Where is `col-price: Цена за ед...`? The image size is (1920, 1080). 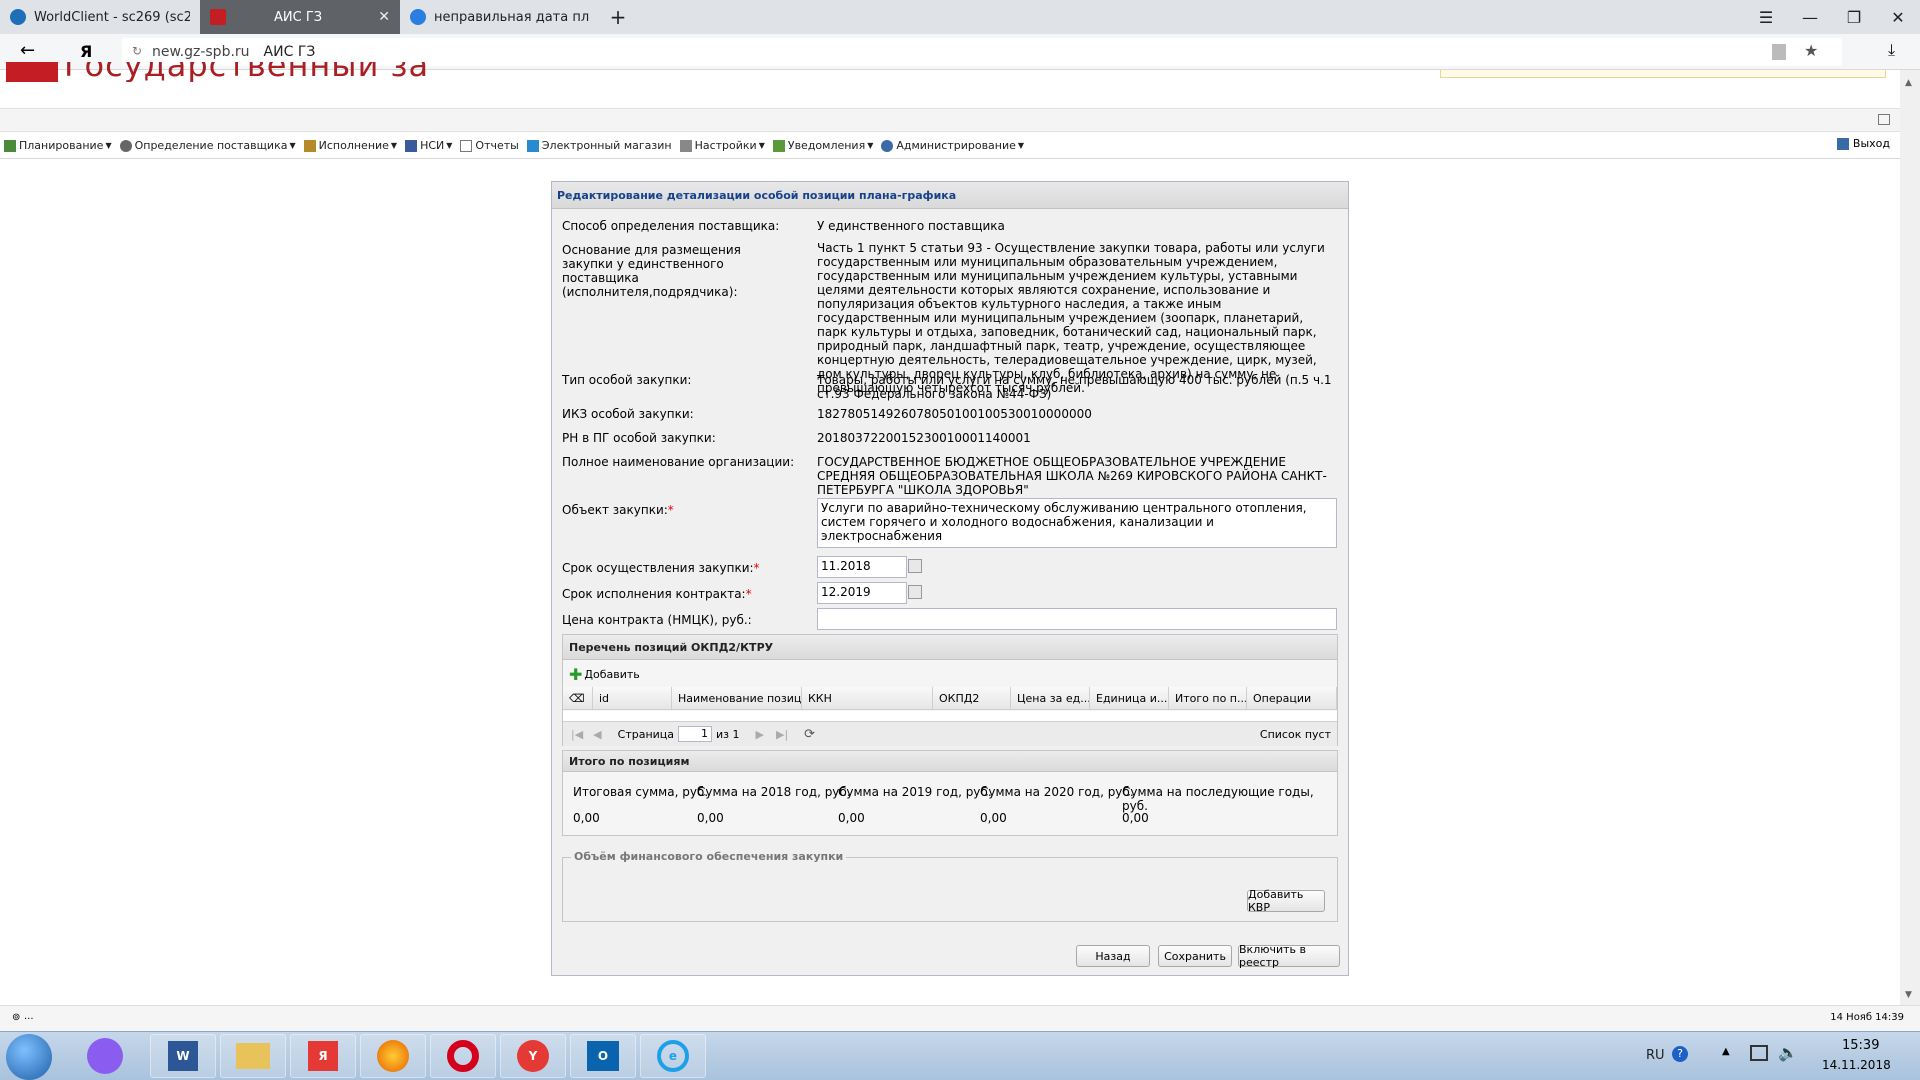 col-price: Цена за ед... is located at coordinates (1050, 698).